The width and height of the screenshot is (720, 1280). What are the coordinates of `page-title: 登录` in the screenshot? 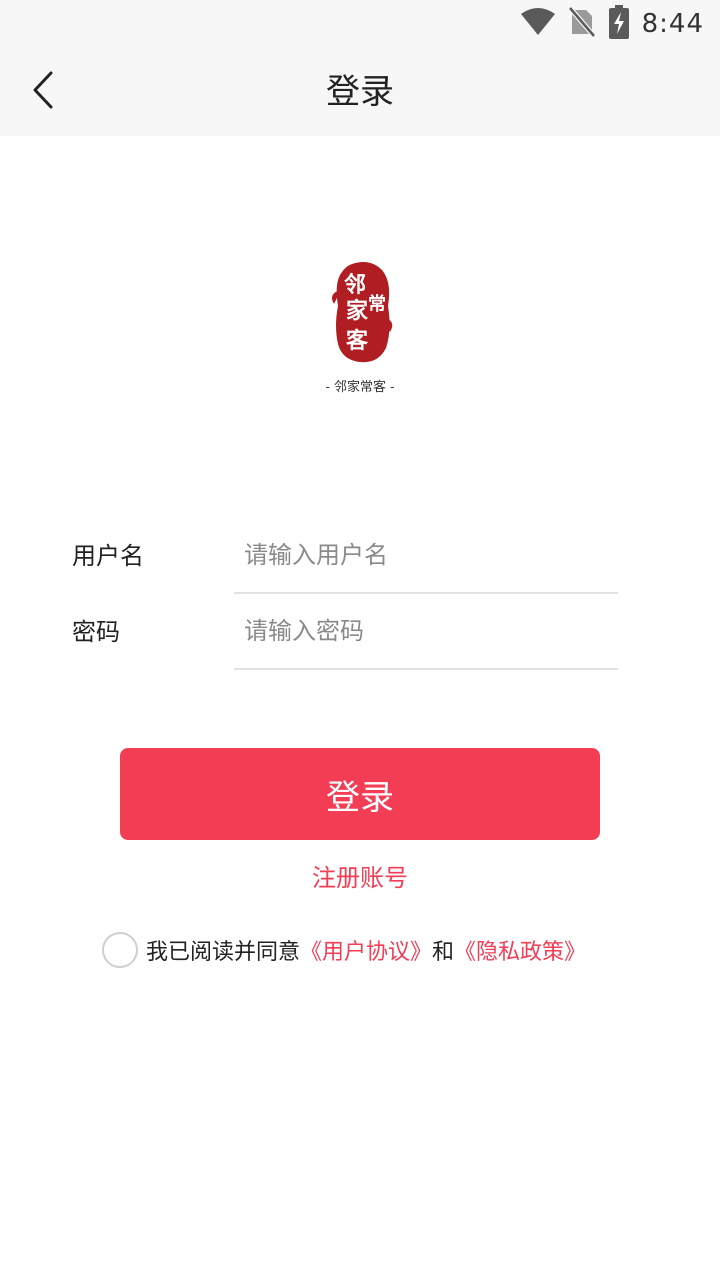 It's located at (360, 92).